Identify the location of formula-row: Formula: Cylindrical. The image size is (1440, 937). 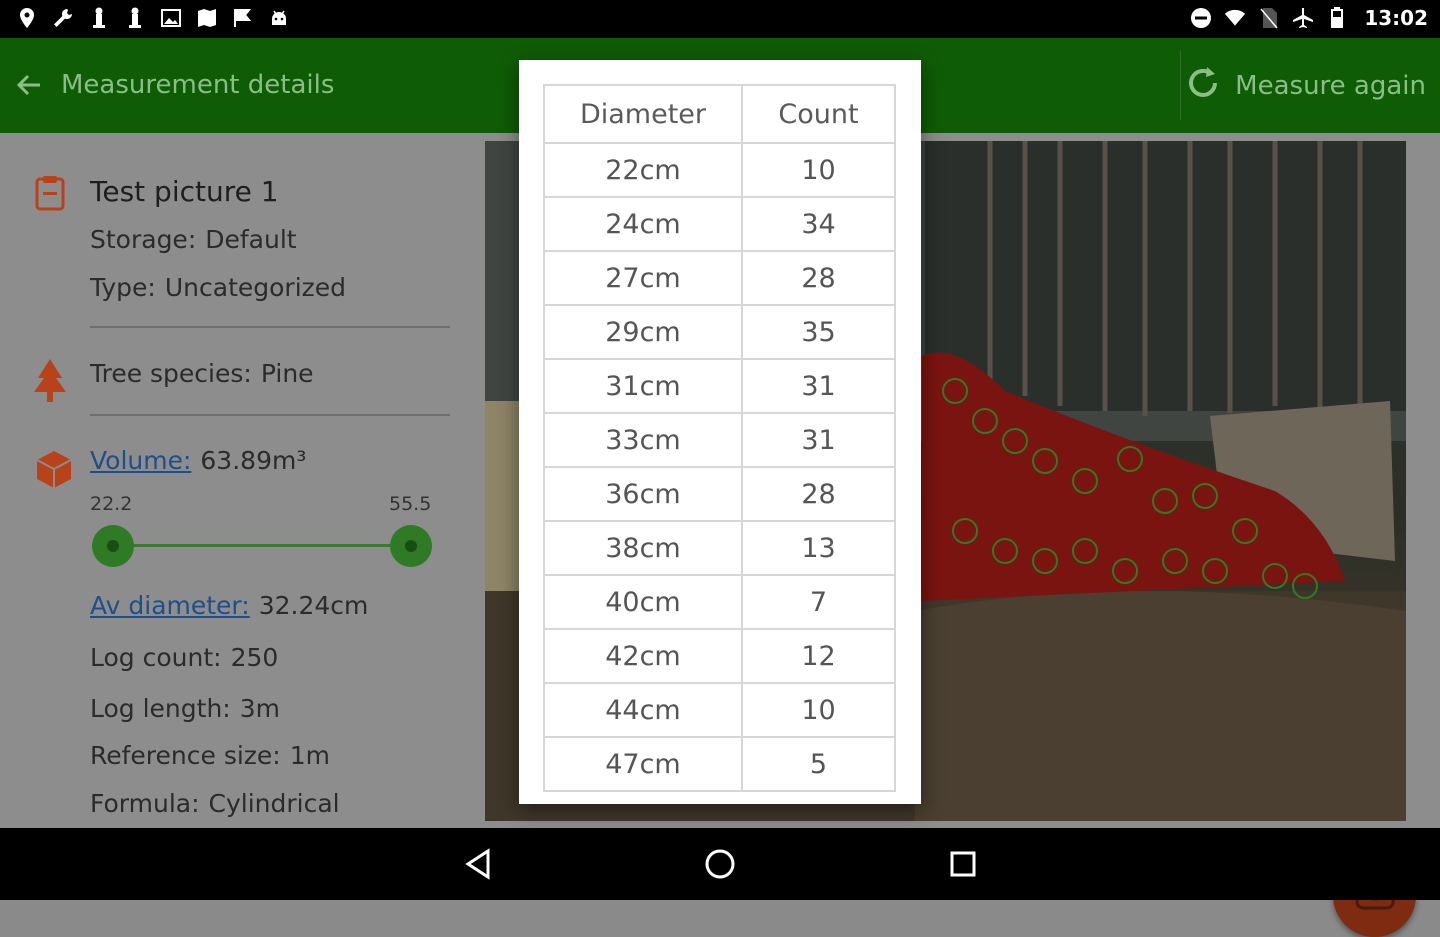
(215, 803).